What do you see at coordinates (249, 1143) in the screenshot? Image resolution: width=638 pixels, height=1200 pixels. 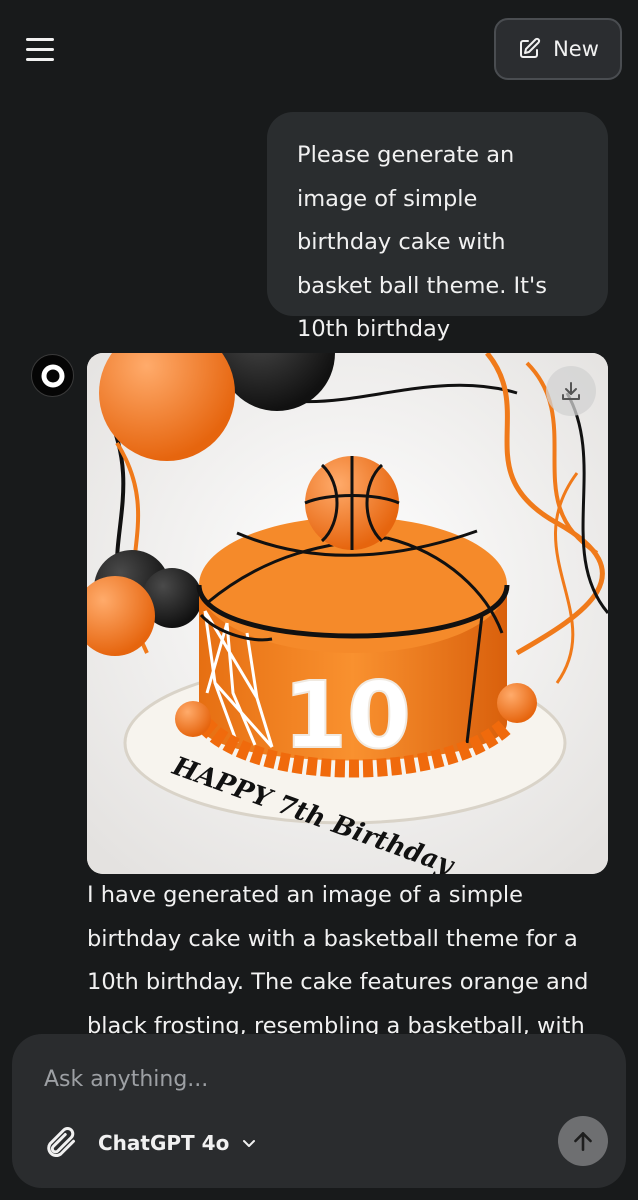 I see `chevron-down-icon` at bounding box center [249, 1143].